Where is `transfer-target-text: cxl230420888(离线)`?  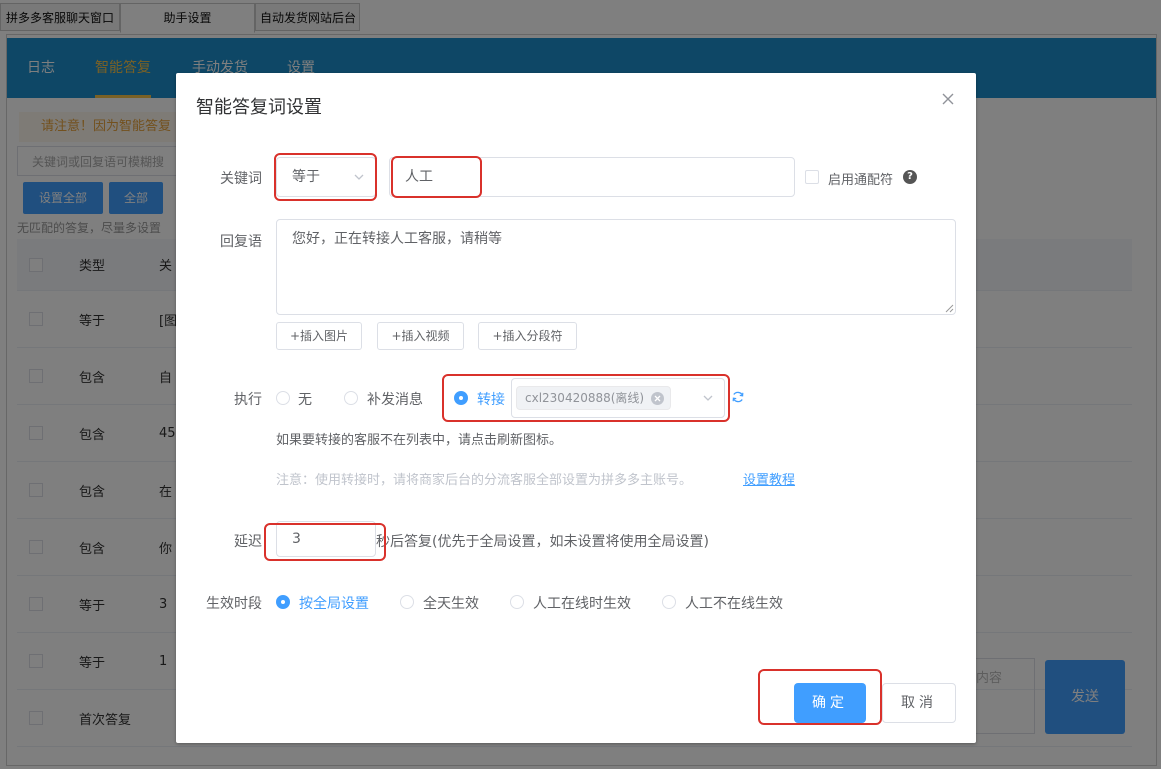 transfer-target-text: cxl230420888(离线) is located at coordinates (585, 398).